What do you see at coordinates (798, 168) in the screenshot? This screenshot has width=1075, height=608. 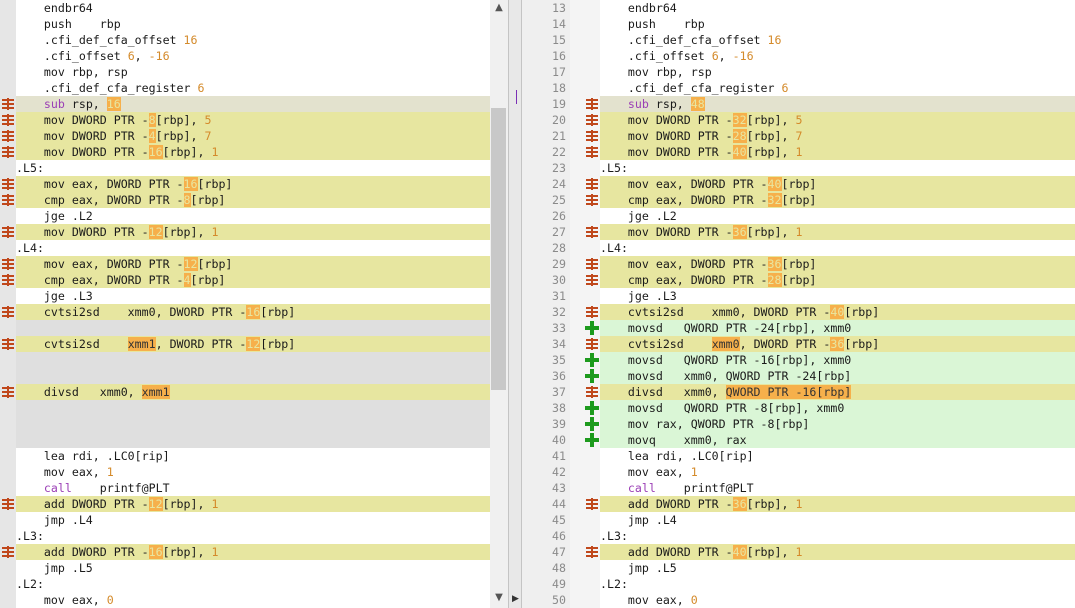 I see `right-code-line: 23 .L5:` at bounding box center [798, 168].